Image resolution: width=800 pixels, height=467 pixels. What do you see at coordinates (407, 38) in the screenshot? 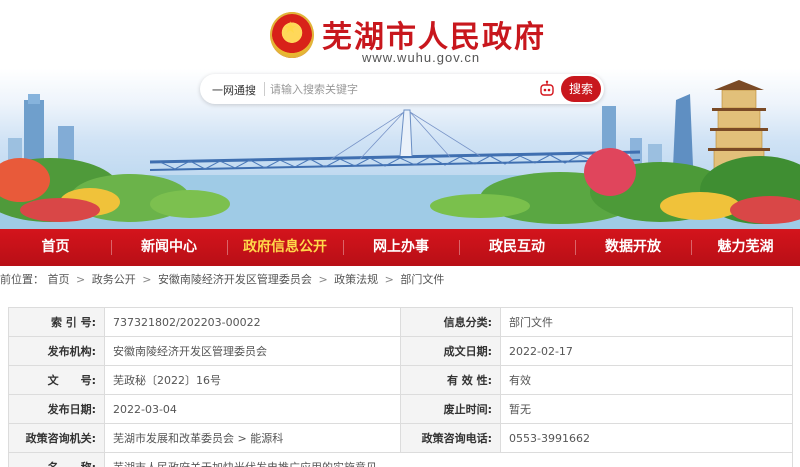
I see `site-logo: ★ 芜湖市人民政府 www.wuhu.gov.cn` at bounding box center [407, 38].